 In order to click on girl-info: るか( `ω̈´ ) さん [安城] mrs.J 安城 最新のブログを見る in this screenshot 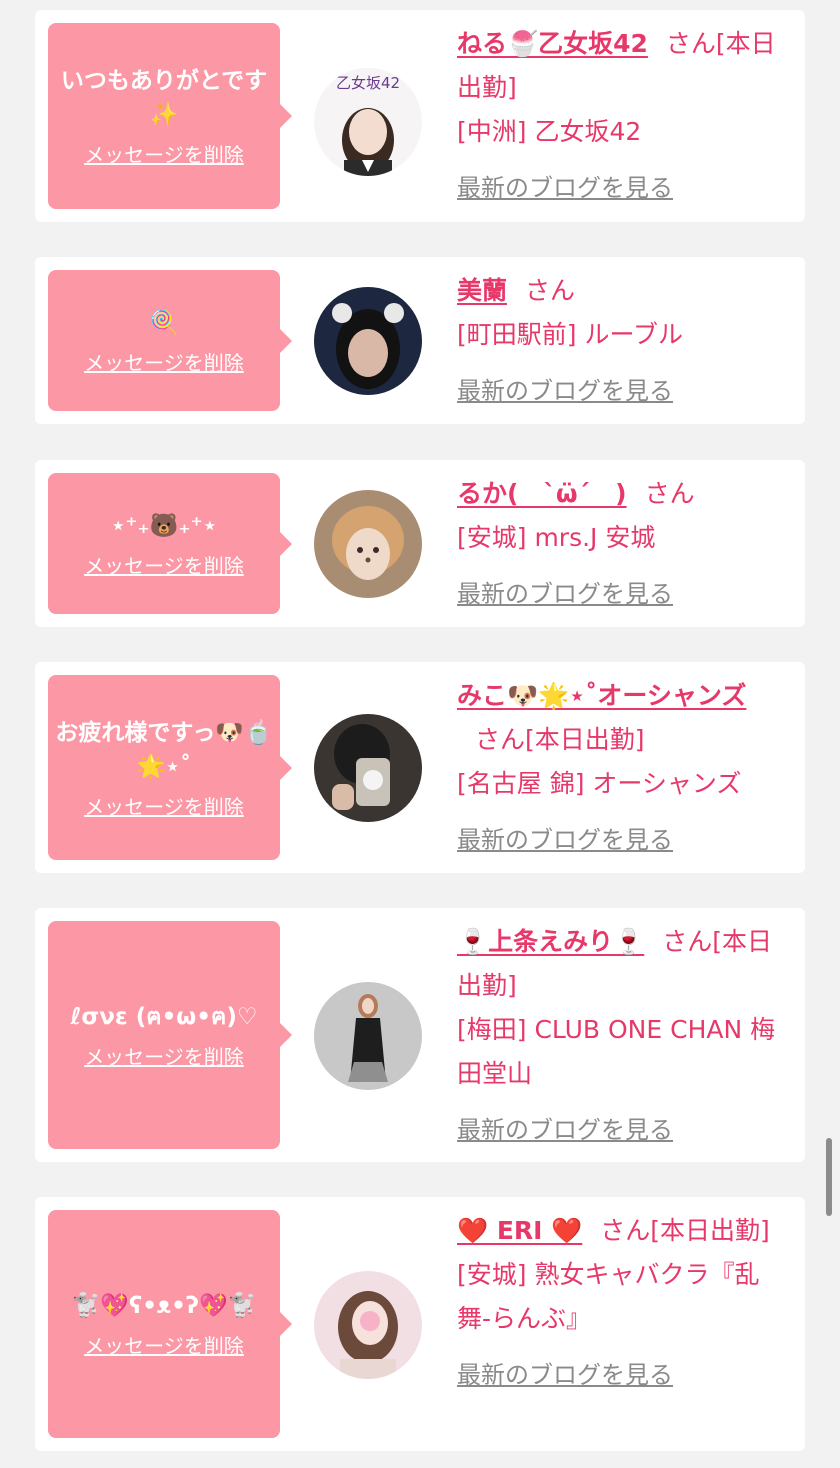, I will do `click(623, 544)`.